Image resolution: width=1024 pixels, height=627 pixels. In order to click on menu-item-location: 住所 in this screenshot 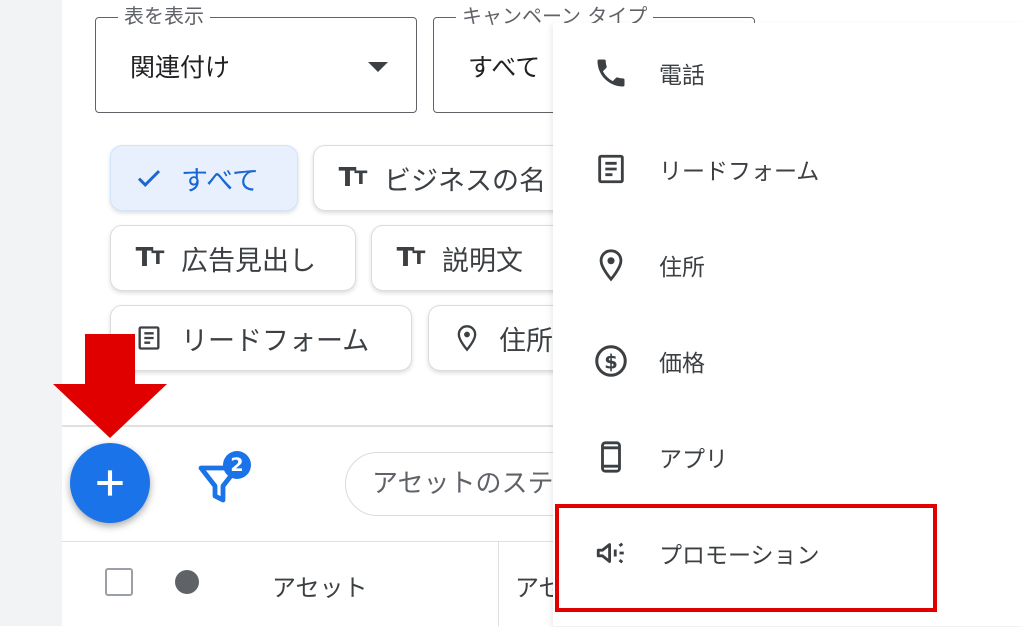, I will do `click(788, 265)`.